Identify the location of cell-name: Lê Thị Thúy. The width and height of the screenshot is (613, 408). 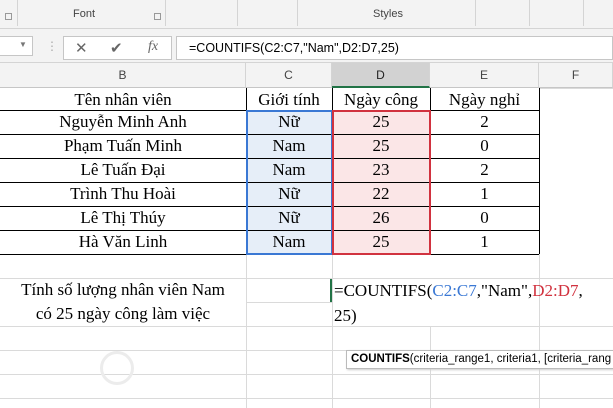
(123, 218).